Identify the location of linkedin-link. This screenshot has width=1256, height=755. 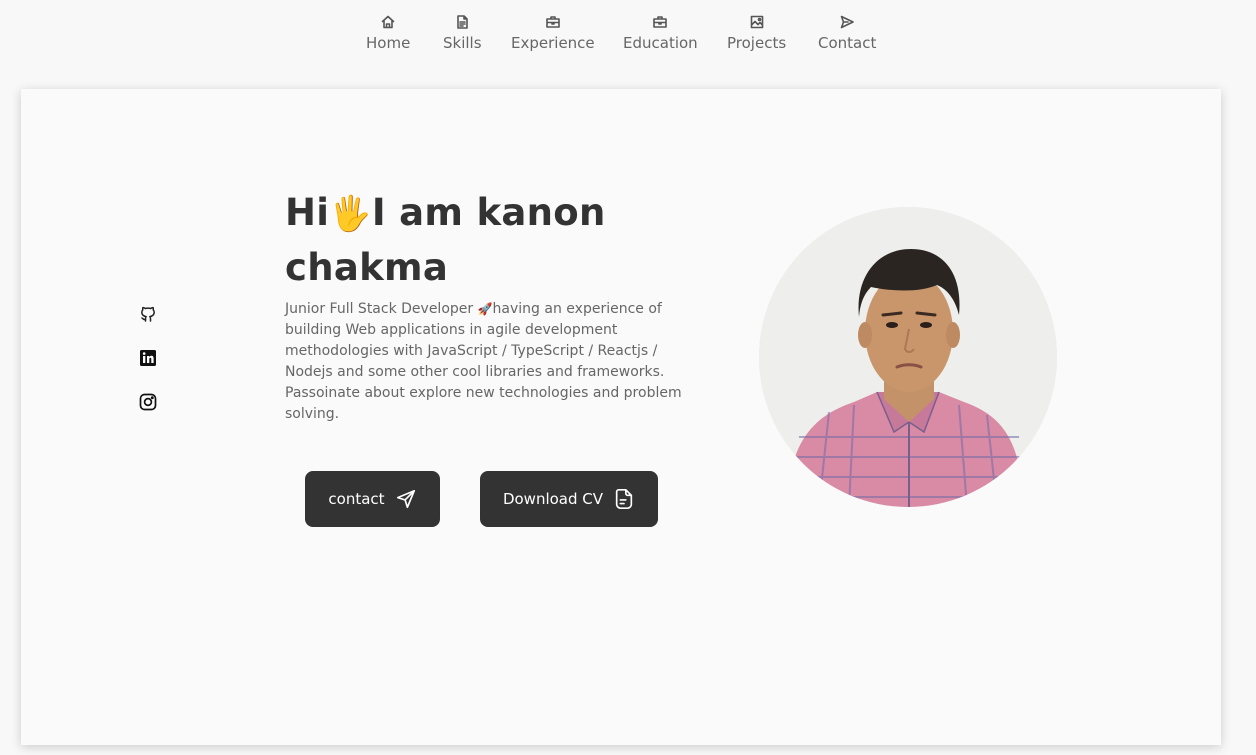
(148, 358).